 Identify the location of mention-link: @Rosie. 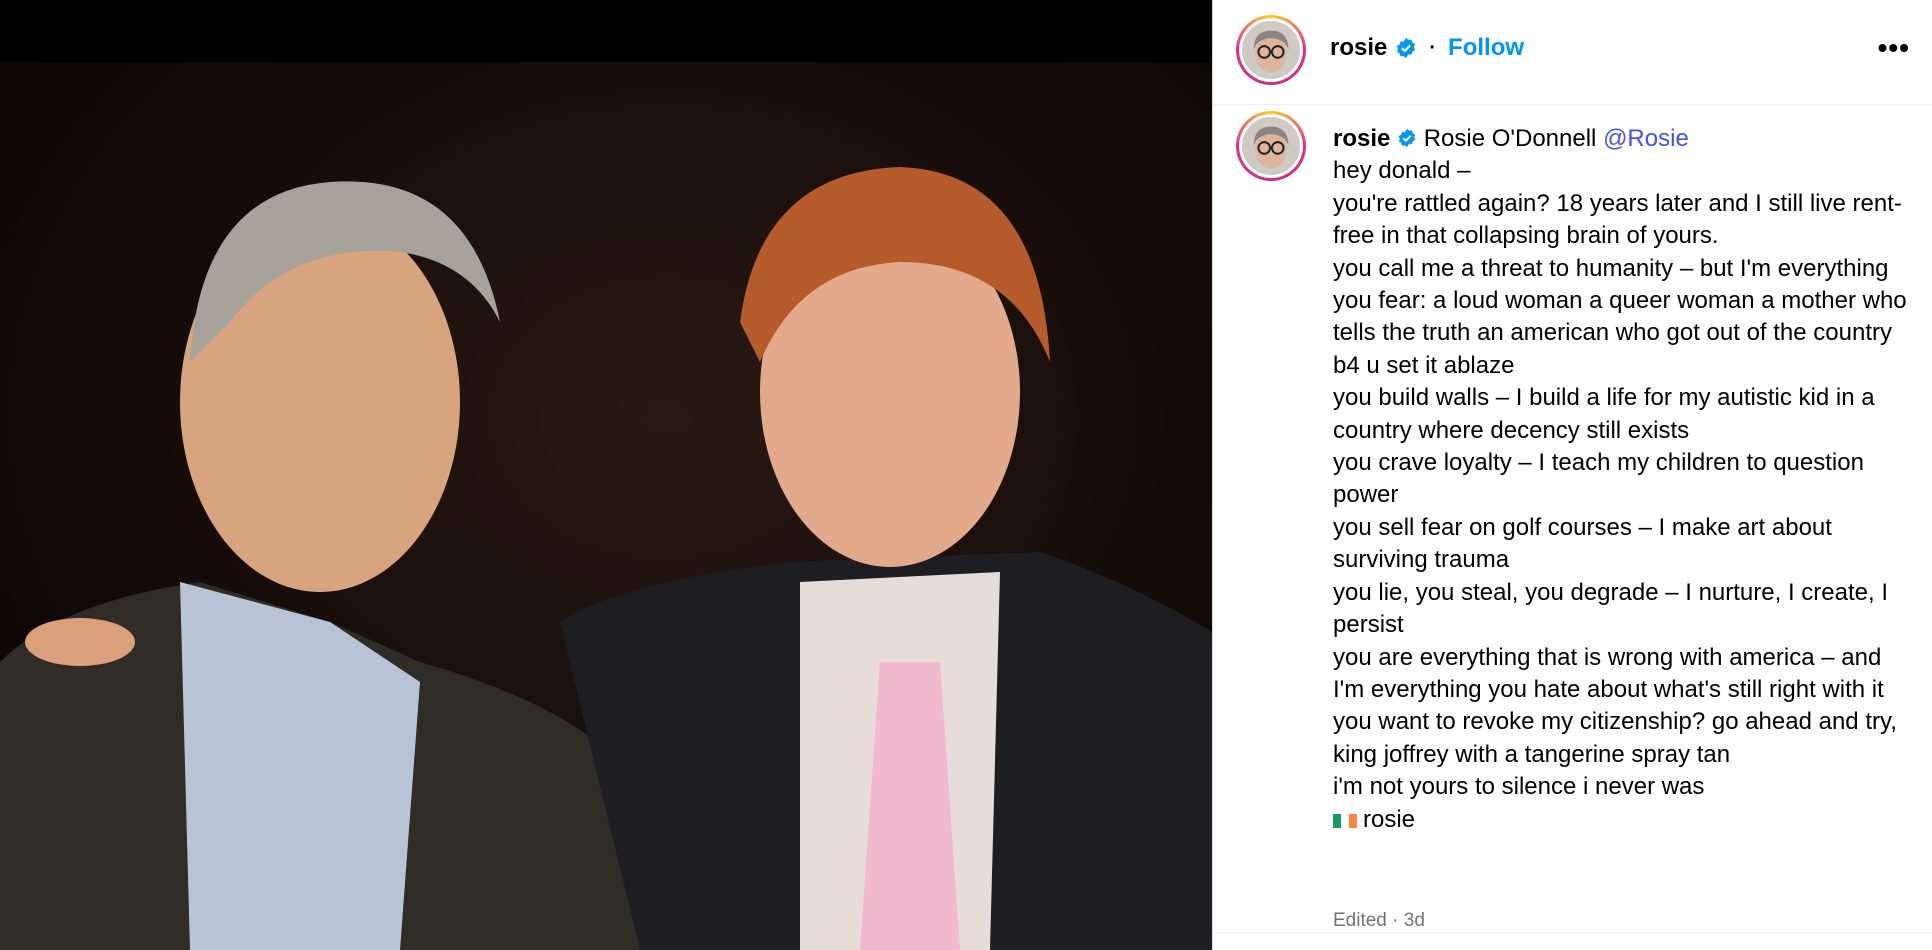
(1646, 138).